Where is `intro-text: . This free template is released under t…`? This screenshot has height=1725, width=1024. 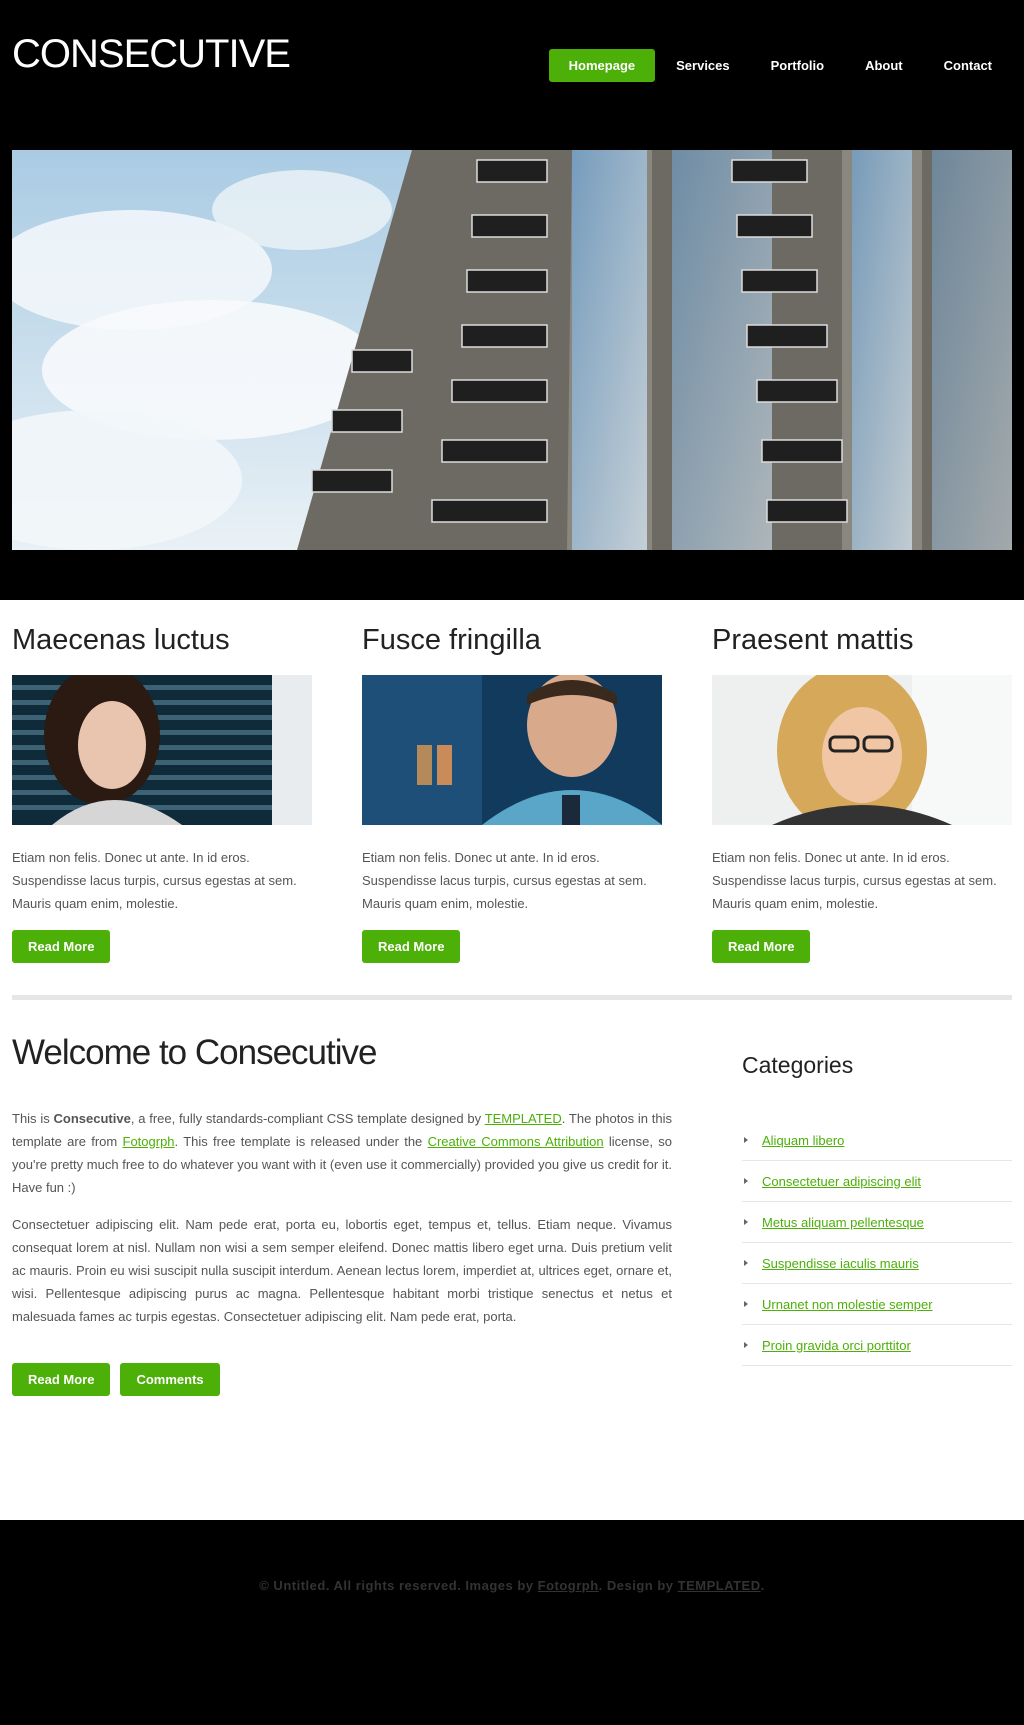 intro-text: . This free template is released under t… is located at coordinates (301, 1141).